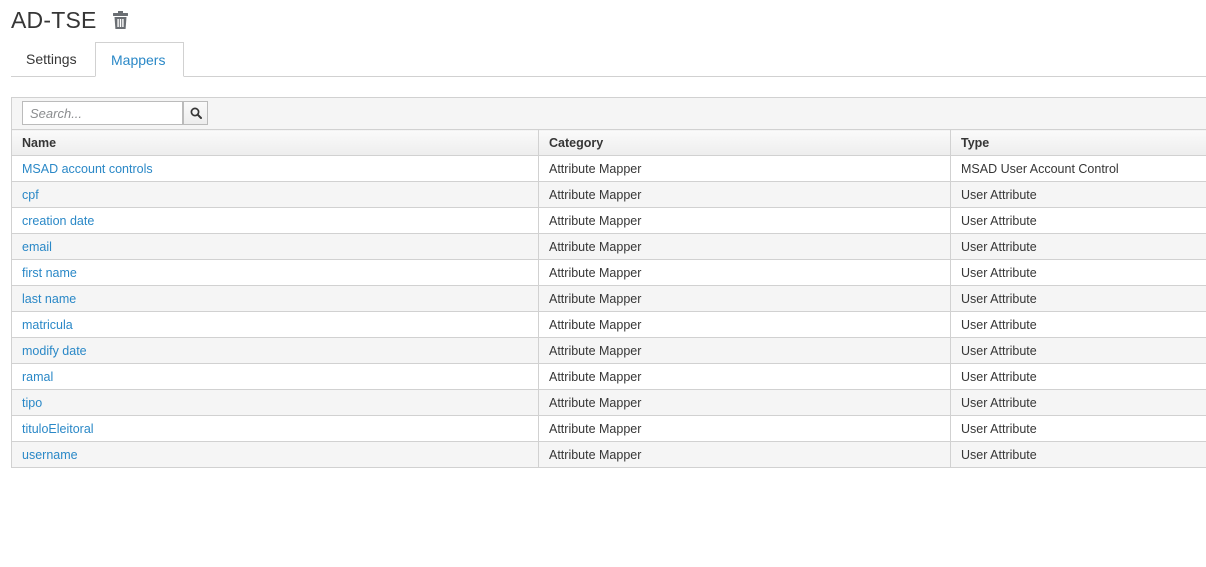  Describe the element at coordinates (608, 113) in the screenshot. I see `table-toolbar` at that location.